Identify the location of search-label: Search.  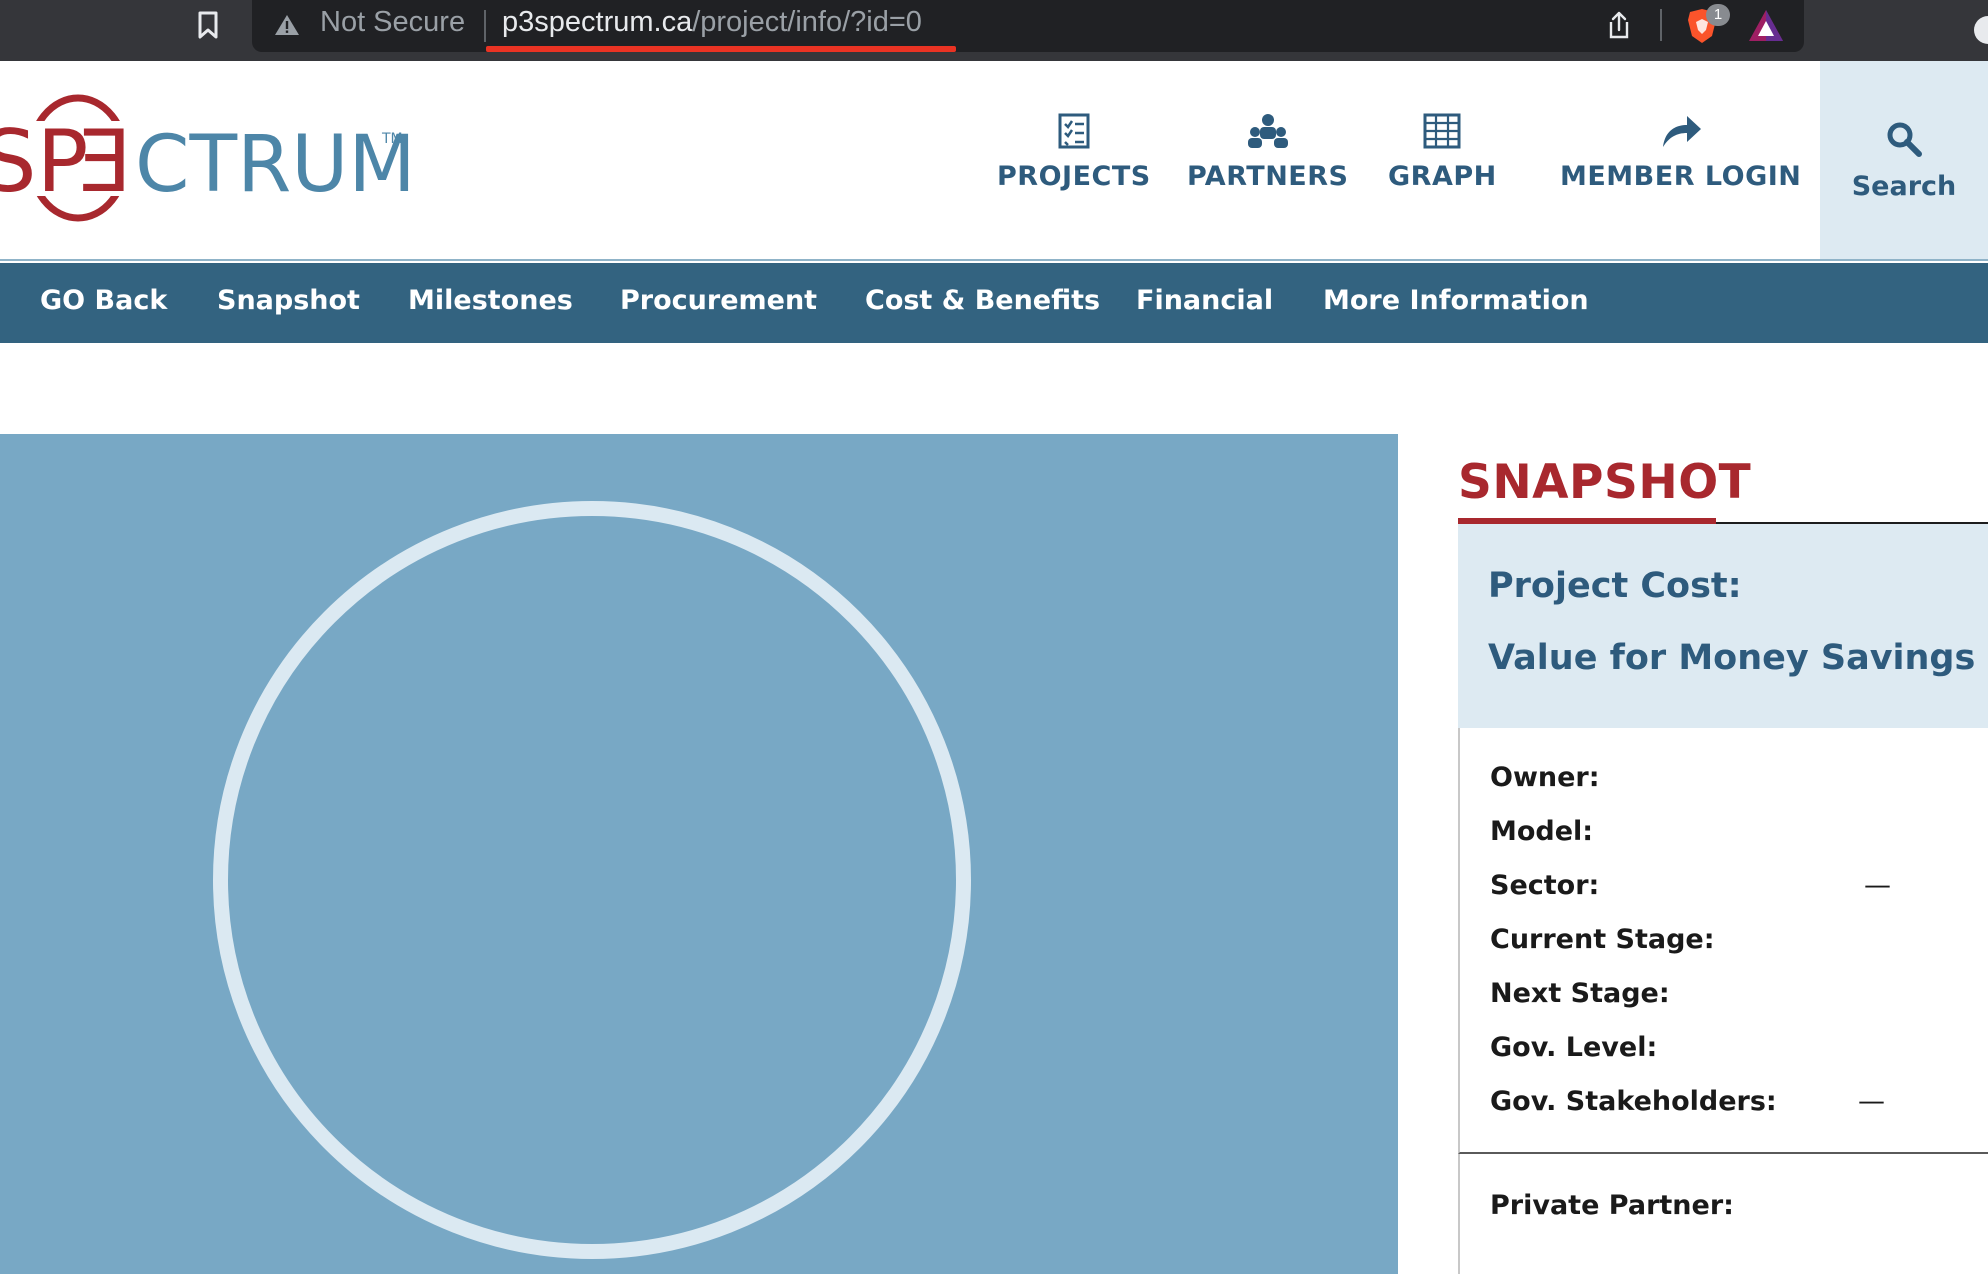
(1904, 186).